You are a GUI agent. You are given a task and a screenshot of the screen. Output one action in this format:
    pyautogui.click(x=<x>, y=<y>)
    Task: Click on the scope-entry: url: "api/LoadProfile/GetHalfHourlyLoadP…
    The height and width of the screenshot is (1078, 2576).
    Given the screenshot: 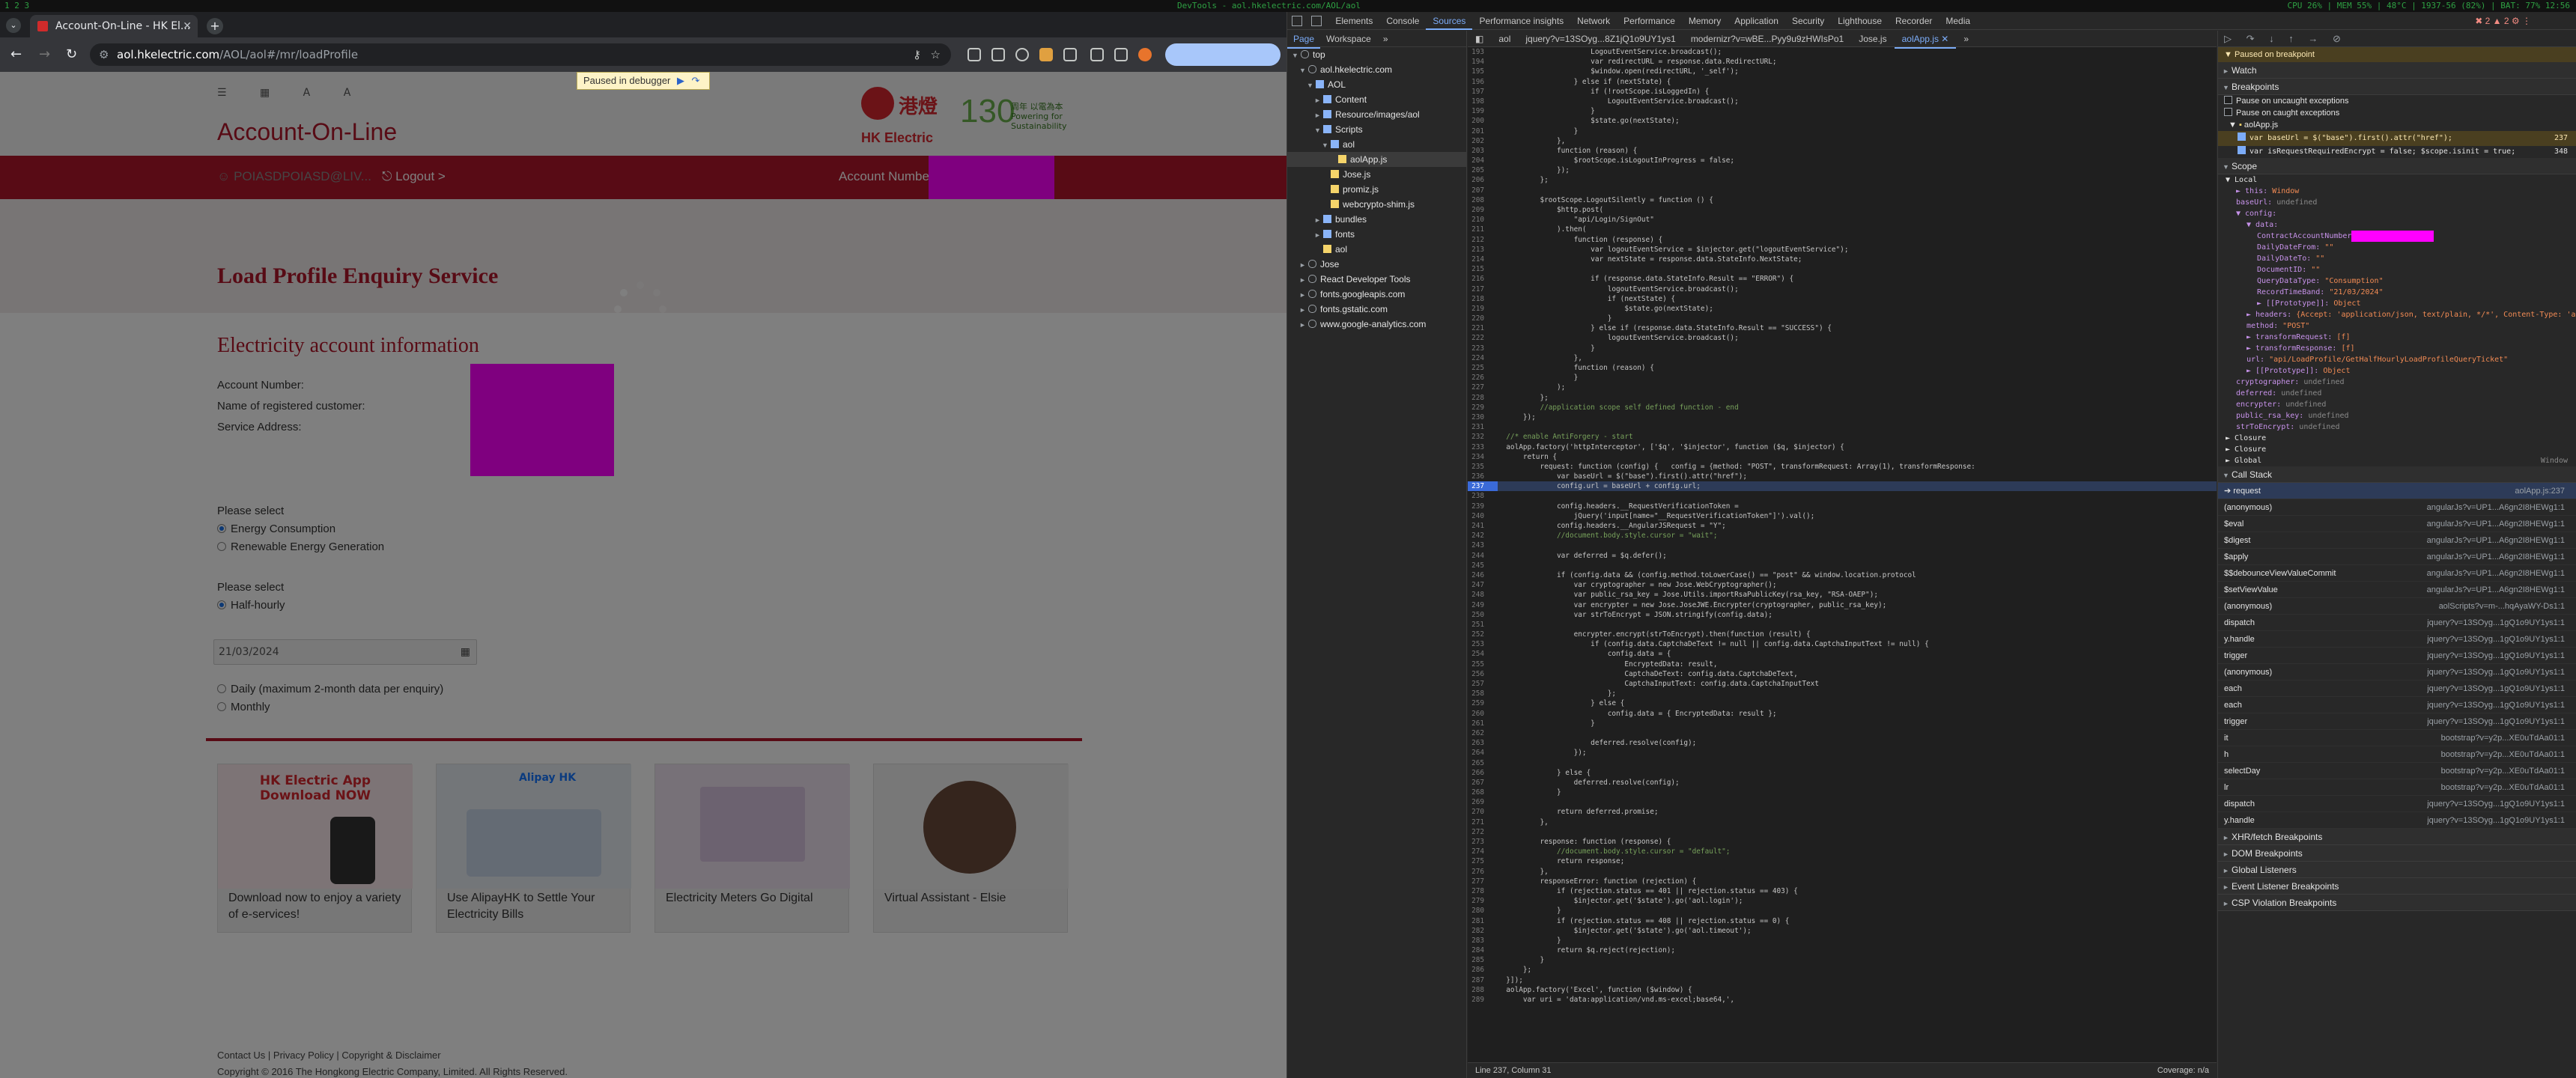 What is the action you would take?
    pyautogui.click(x=2397, y=359)
    